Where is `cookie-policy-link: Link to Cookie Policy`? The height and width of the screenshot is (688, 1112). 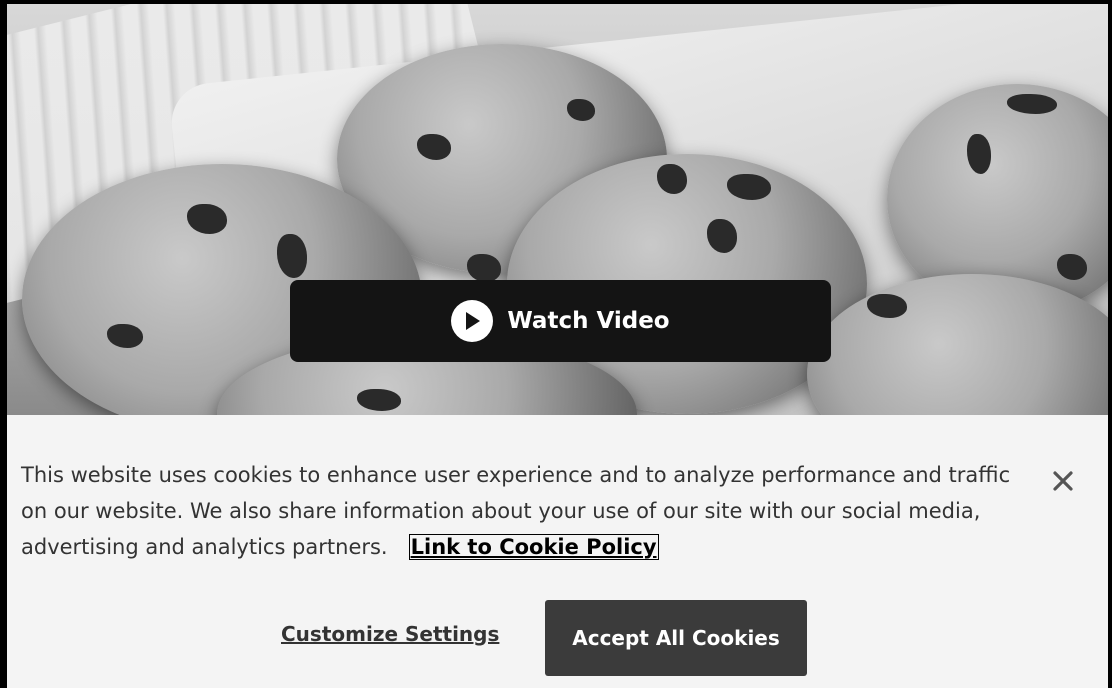 cookie-policy-link: Link to Cookie Policy is located at coordinates (533, 547).